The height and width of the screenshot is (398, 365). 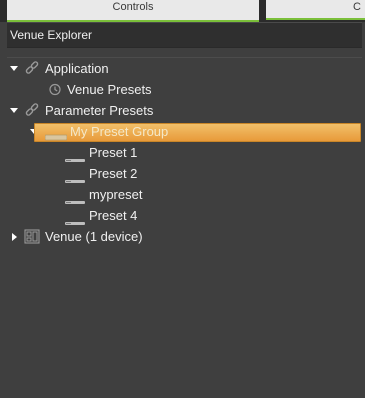 I want to click on tree-item-preset-group: My Preset Group, so click(x=184, y=131).